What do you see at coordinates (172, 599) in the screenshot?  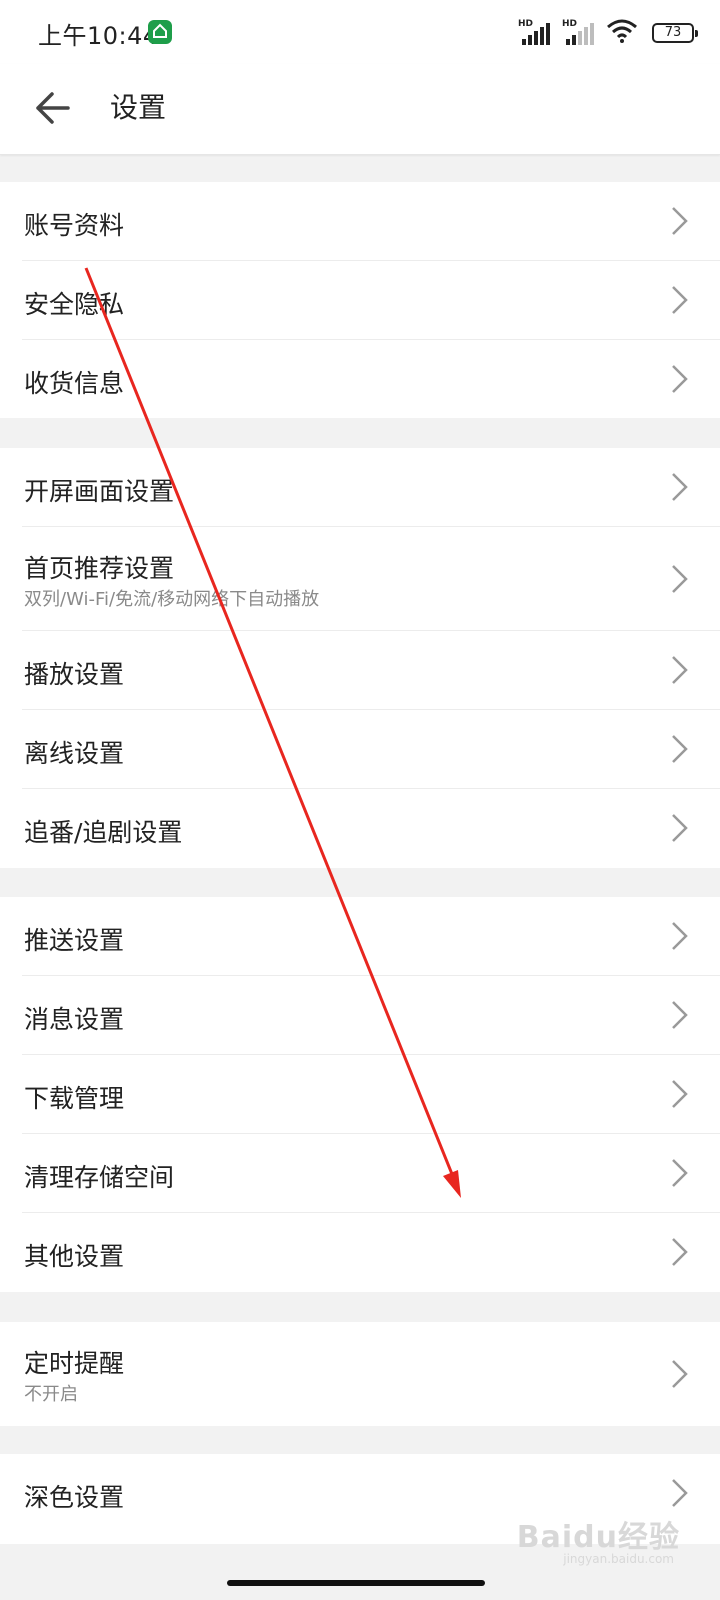 I see `settings-item-description: 双列/Wi-Fi/免流/移动网络下自动播放` at bounding box center [172, 599].